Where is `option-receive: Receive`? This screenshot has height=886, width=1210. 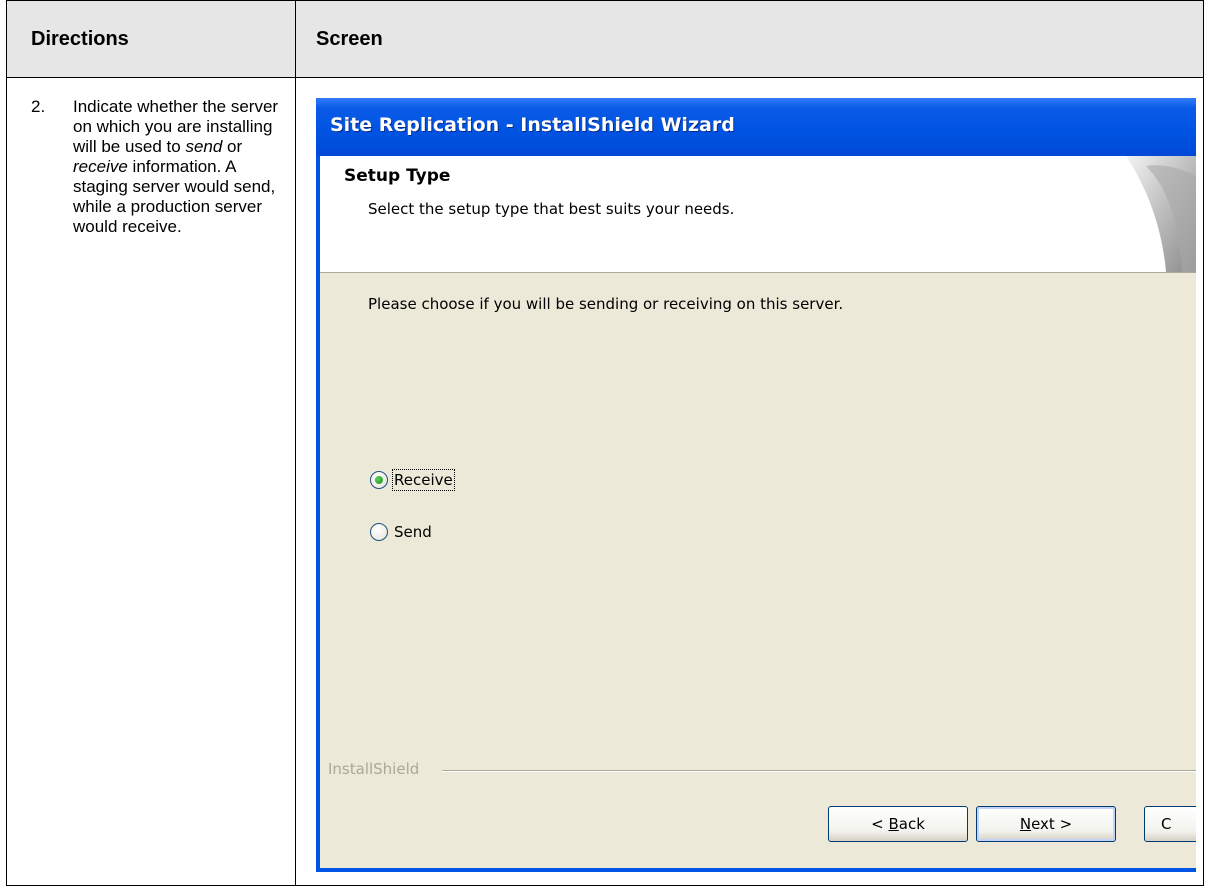 option-receive: Receive is located at coordinates (412, 480).